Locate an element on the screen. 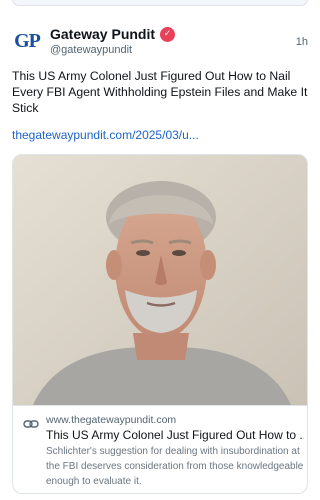 This screenshot has width=320, height=500. post-header: GP Gateway Pundit ✓ @gatewaypundit 1h is located at coordinates (160, 42).